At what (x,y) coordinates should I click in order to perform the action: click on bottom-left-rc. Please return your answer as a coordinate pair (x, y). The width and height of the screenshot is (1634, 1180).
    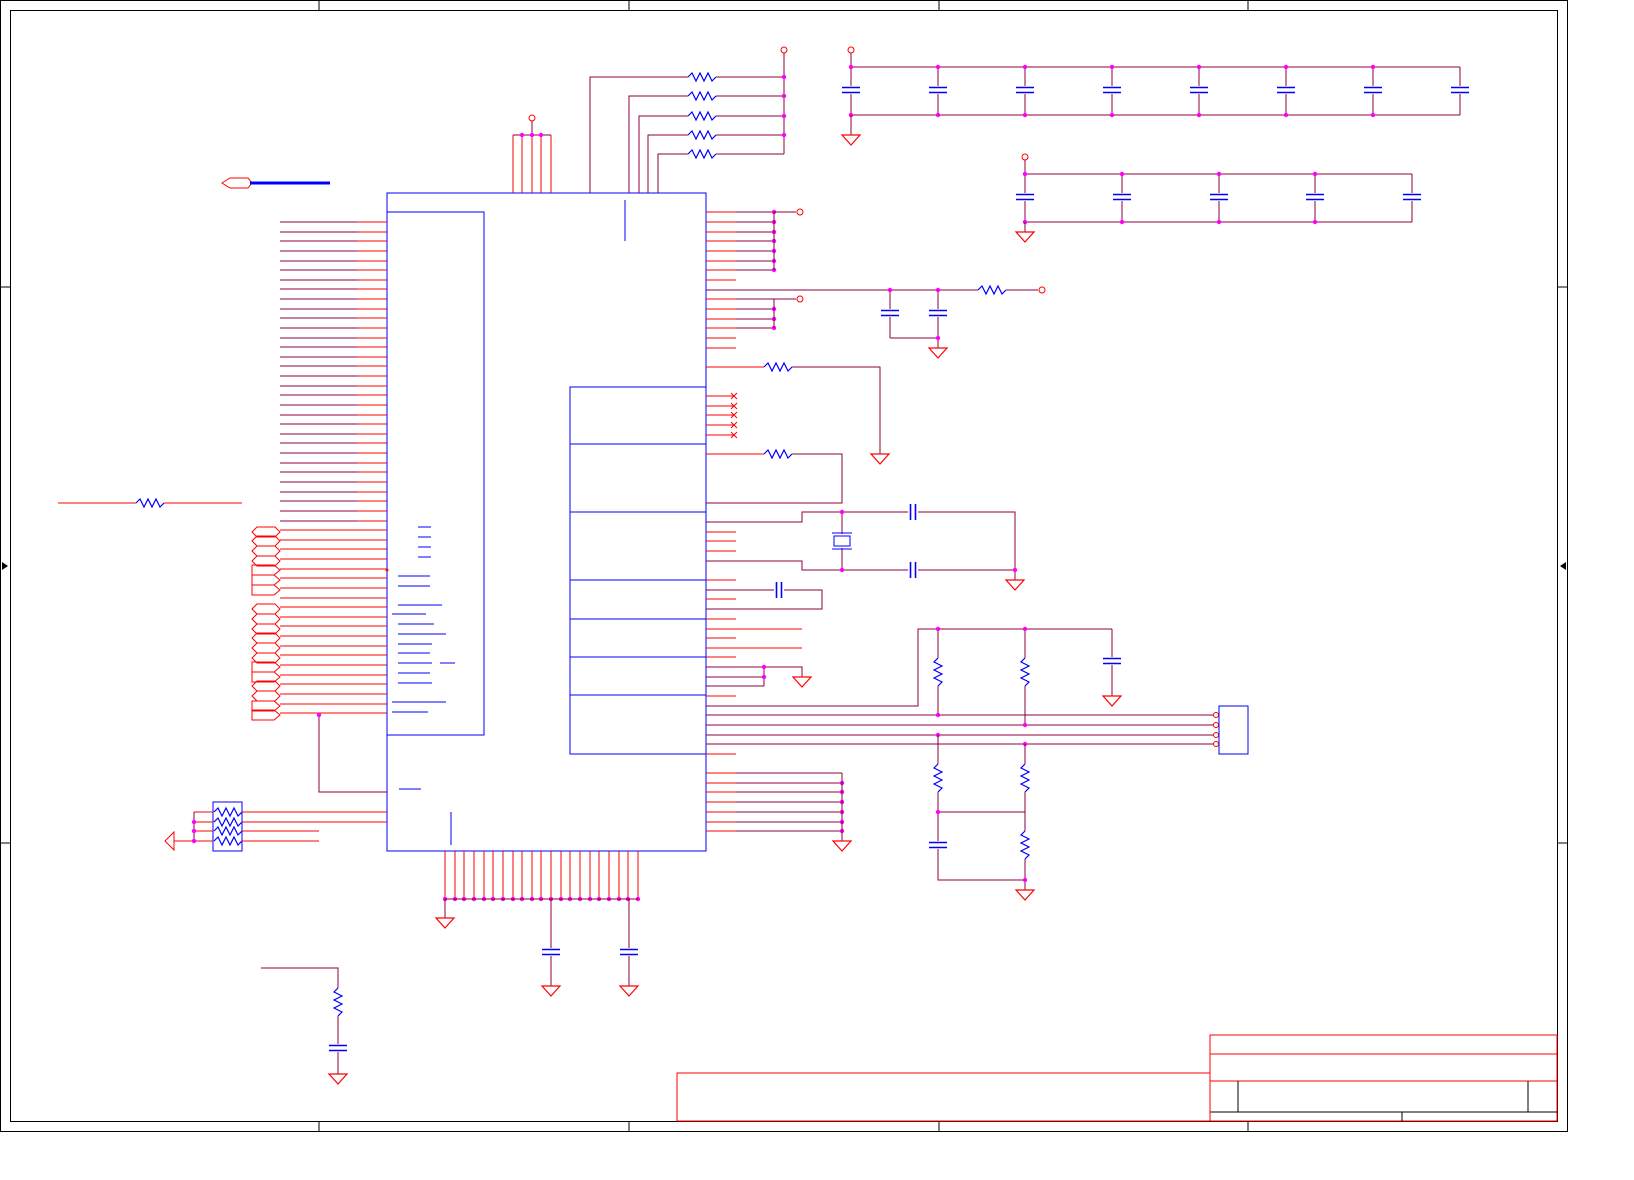
    Looking at the image, I should click on (304, 1026).